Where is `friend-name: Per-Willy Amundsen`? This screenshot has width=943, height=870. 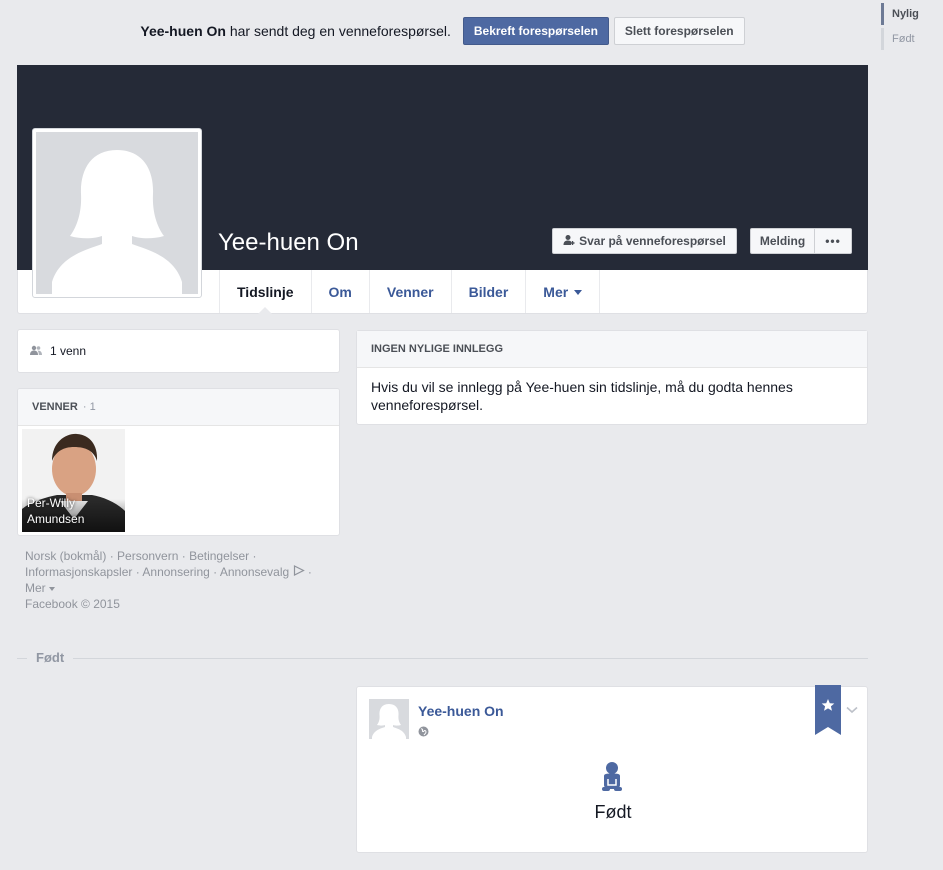
friend-name: Per-Willy Amundsen is located at coordinates (76, 511).